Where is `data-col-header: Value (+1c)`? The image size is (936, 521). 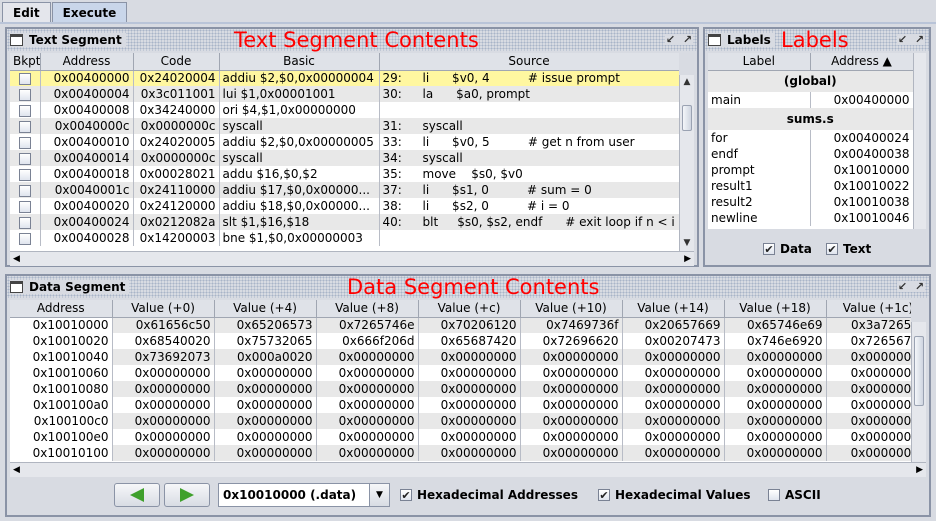 data-col-header: Value (+1c) is located at coordinates (868, 309).